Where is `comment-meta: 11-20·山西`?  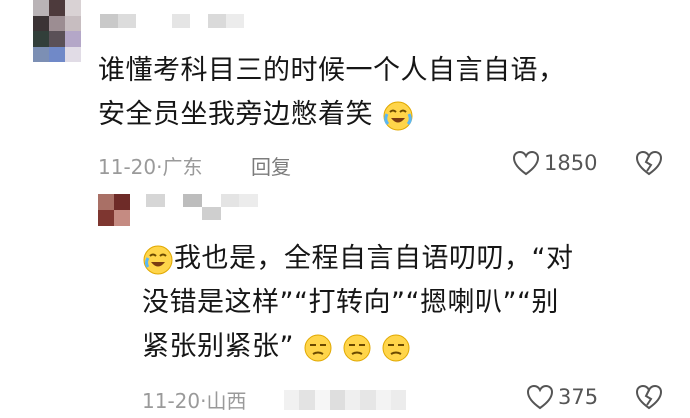 comment-meta: 11-20·山西 is located at coordinates (194, 401).